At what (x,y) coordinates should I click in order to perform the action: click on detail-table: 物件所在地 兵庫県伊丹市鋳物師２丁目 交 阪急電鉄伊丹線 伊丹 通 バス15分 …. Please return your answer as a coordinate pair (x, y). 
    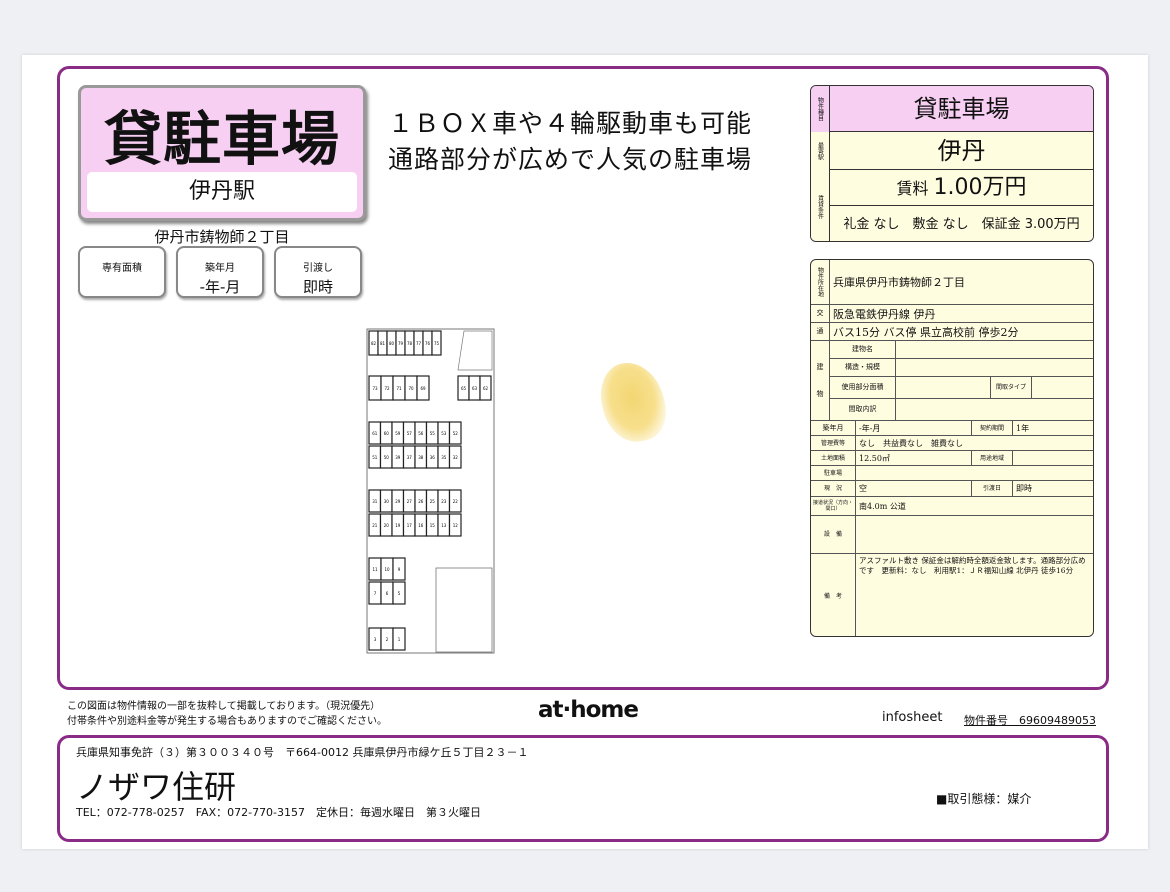
    Looking at the image, I should click on (952, 448).